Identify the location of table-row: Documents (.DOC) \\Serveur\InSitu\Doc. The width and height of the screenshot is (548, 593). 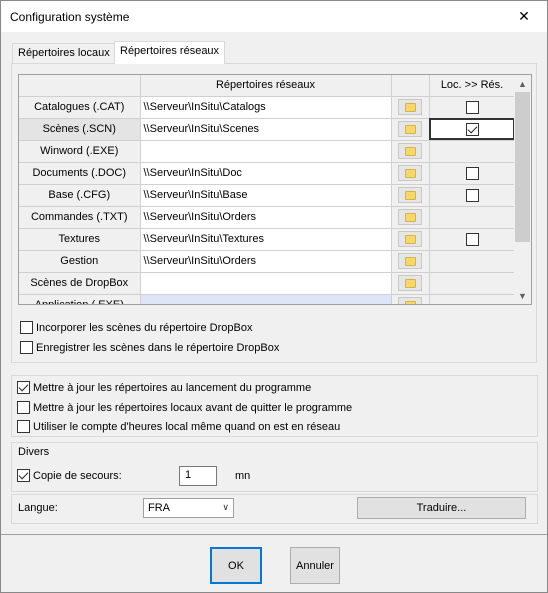
(267, 173).